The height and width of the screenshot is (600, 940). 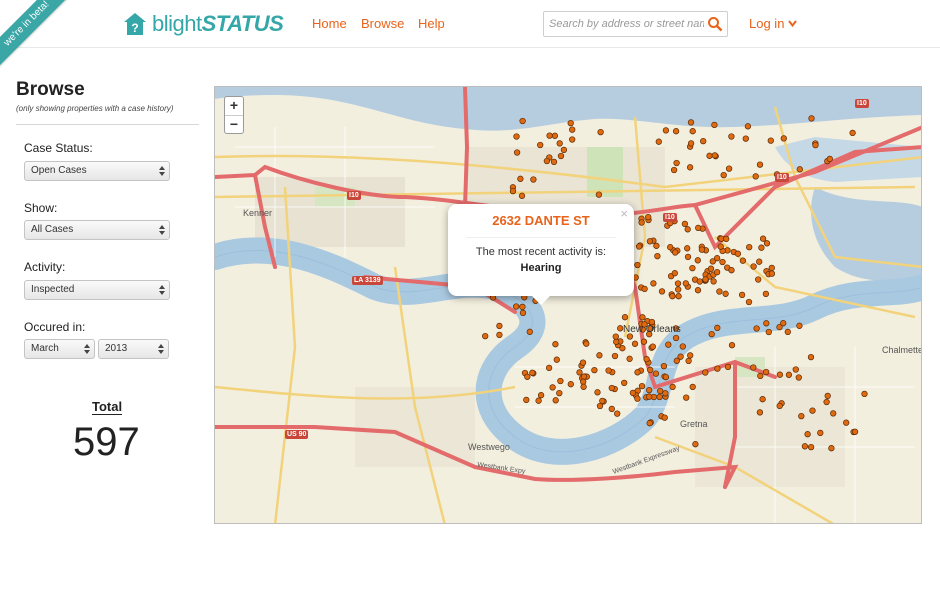 What do you see at coordinates (203, 24) in the screenshot?
I see `logo: ? blight STATUS` at bounding box center [203, 24].